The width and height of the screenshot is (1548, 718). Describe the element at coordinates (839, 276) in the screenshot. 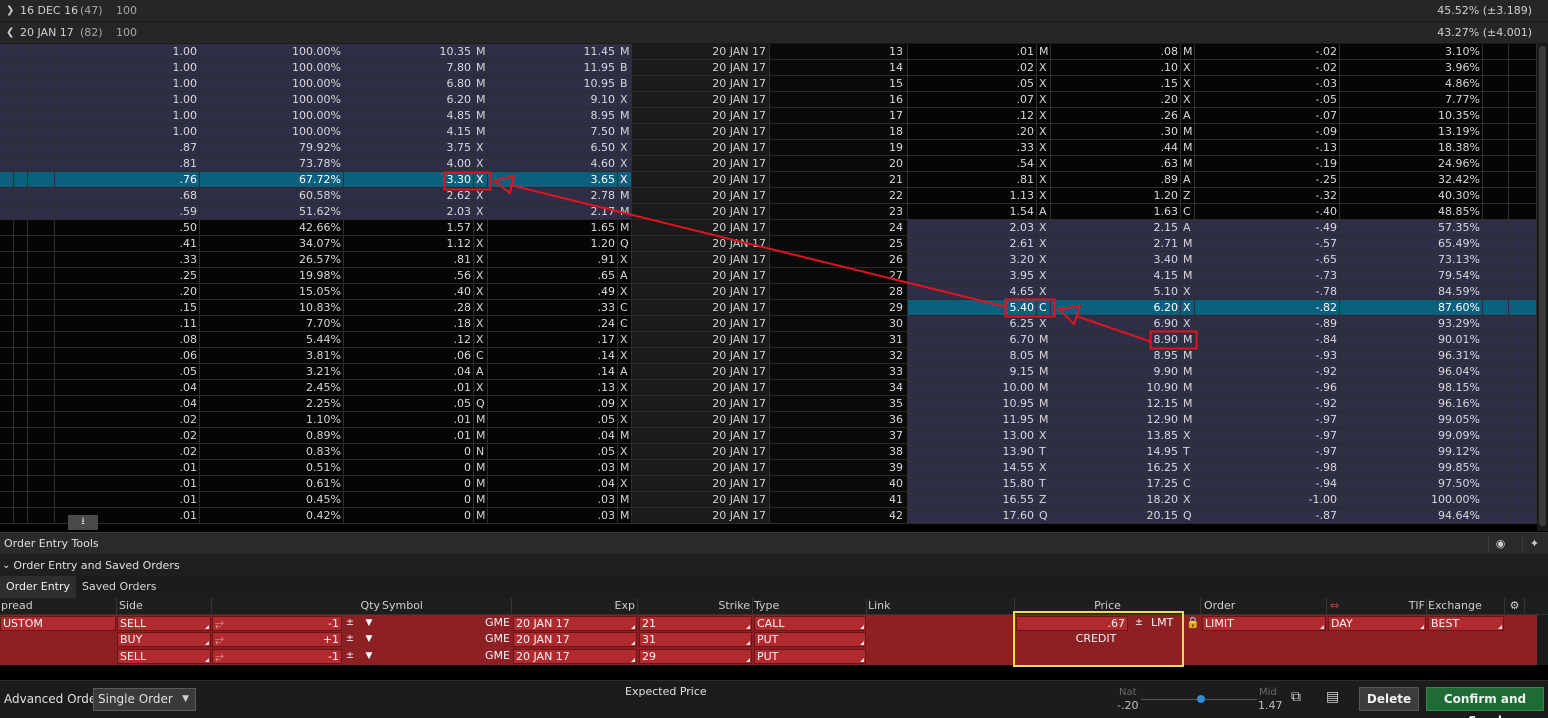

I see `cell-strike: 27` at that location.